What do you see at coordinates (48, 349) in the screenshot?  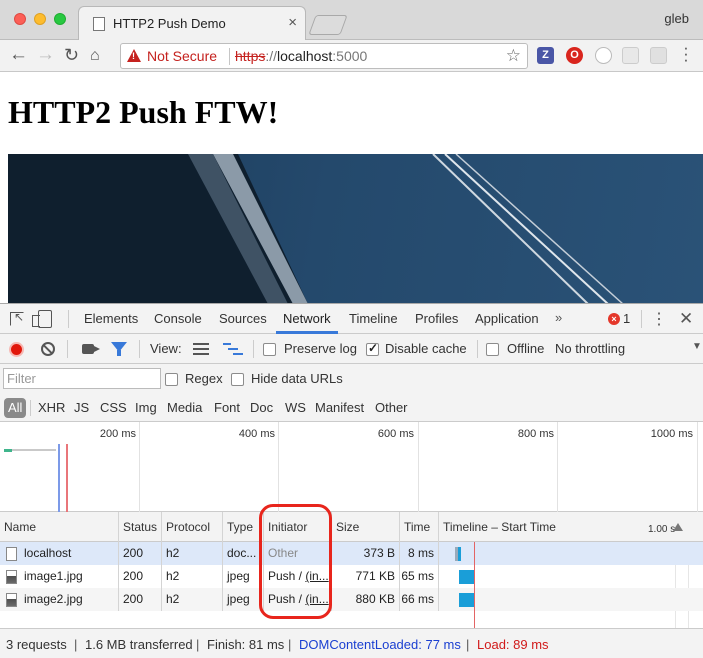 I see `clear-button` at bounding box center [48, 349].